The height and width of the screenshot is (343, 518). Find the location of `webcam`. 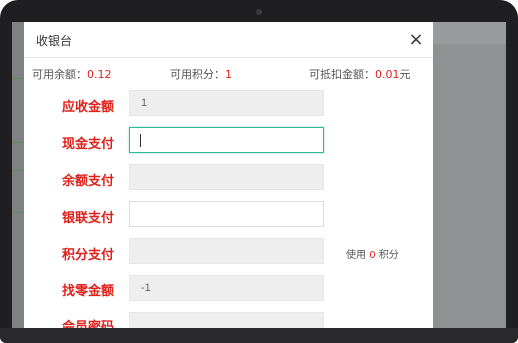

webcam is located at coordinates (259, 12).